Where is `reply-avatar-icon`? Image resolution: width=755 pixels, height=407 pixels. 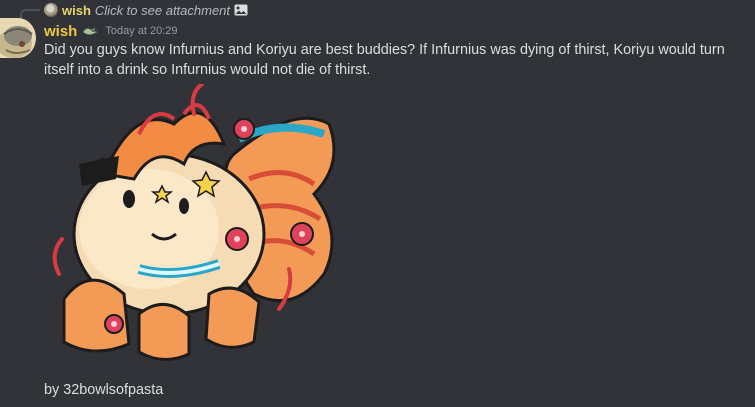 reply-avatar-icon is located at coordinates (51, 10).